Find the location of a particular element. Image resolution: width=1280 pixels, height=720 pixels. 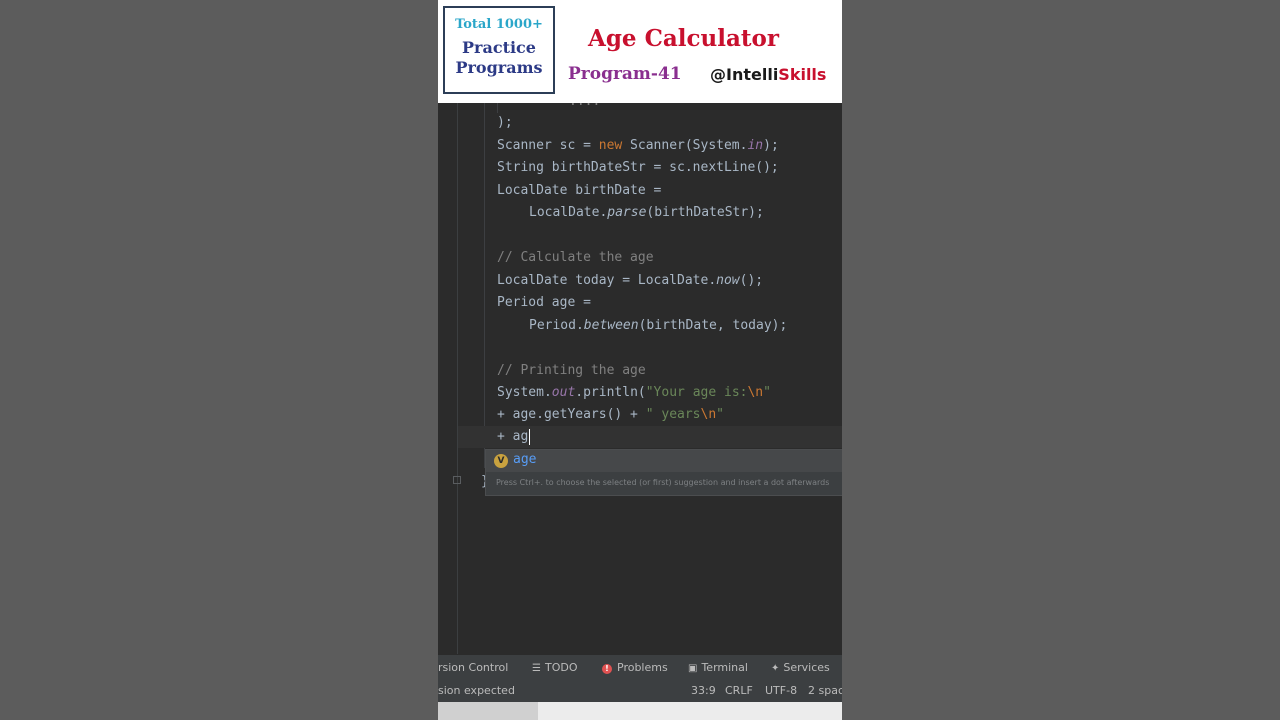

code-line: Period.between(birthDate, today); is located at coordinates (658, 326).